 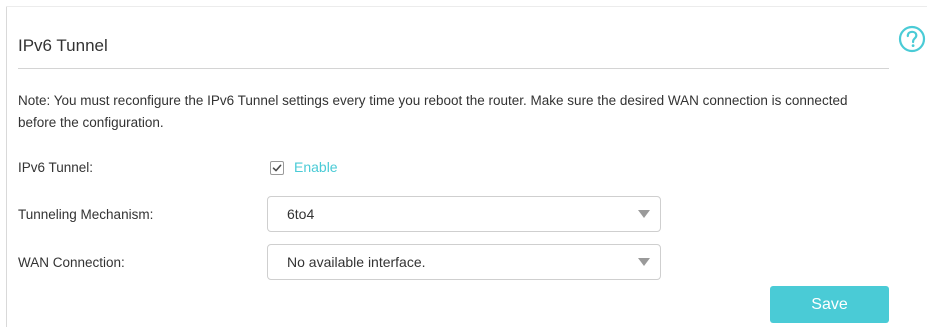 I want to click on tunneling-mechanism-label: Tunneling Mechanism:, so click(x=86, y=214).